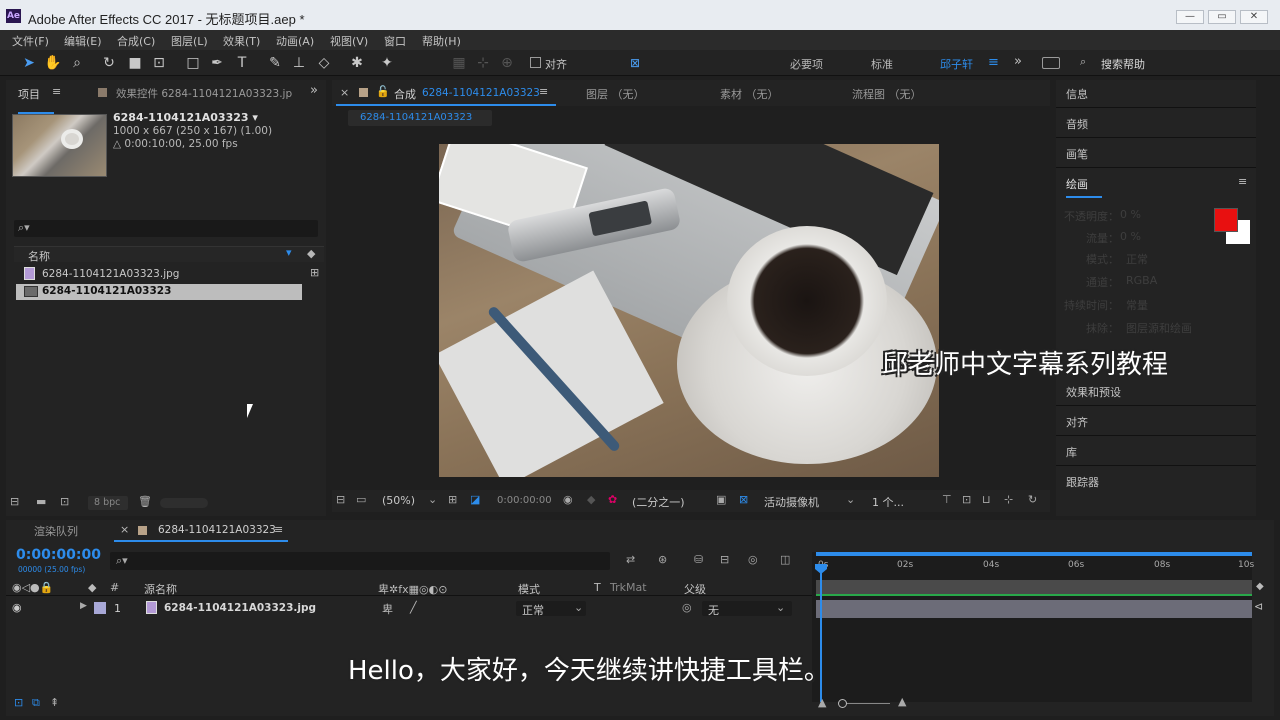 The image size is (1280, 720). I want to click on puppet-tool-icon: ✦, so click(387, 63).